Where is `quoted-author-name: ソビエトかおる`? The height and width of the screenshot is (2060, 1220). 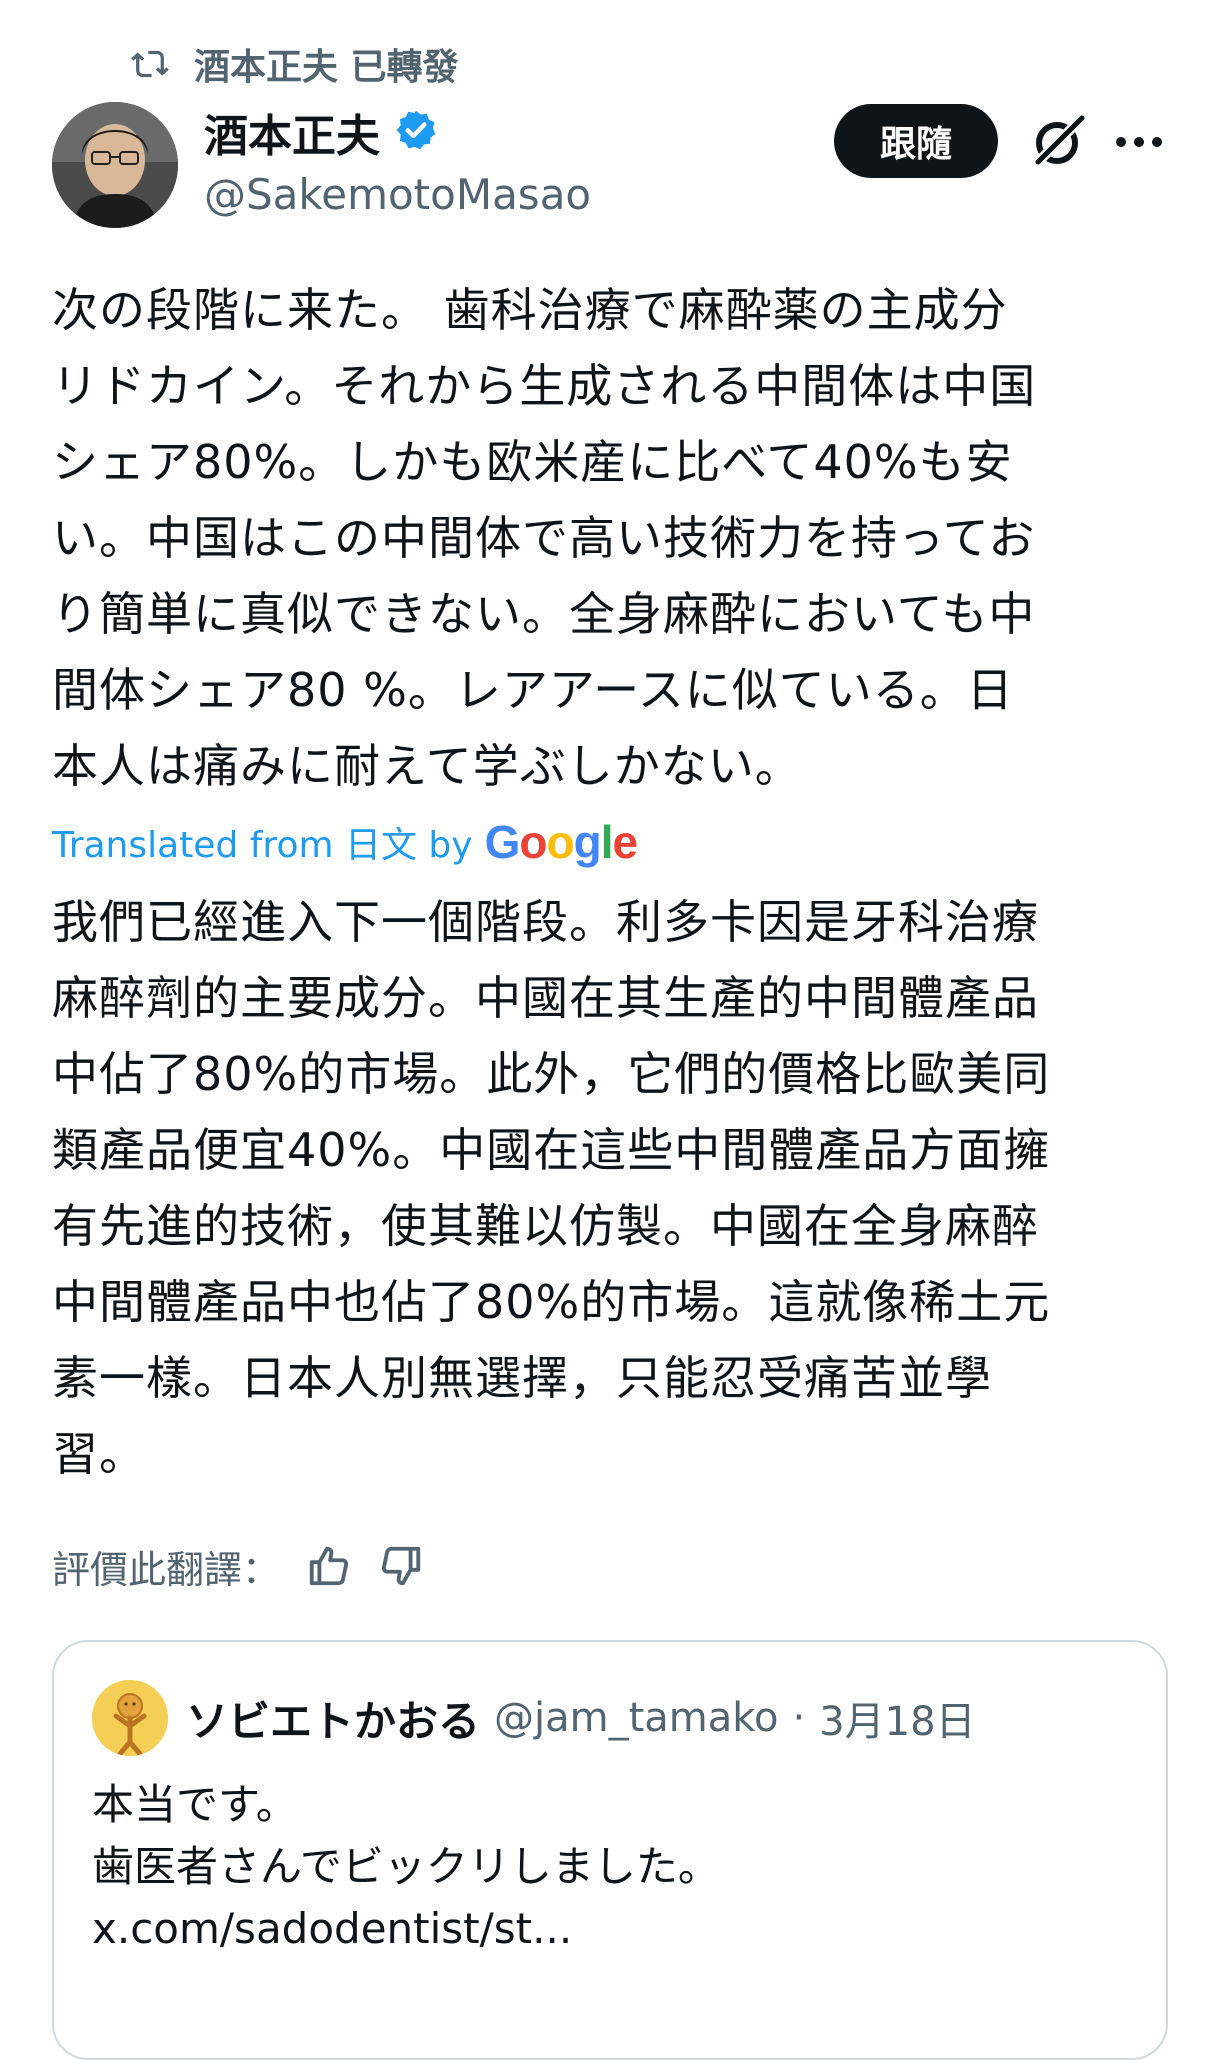
quoted-author-name: ソビエトかおる is located at coordinates (333, 1721).